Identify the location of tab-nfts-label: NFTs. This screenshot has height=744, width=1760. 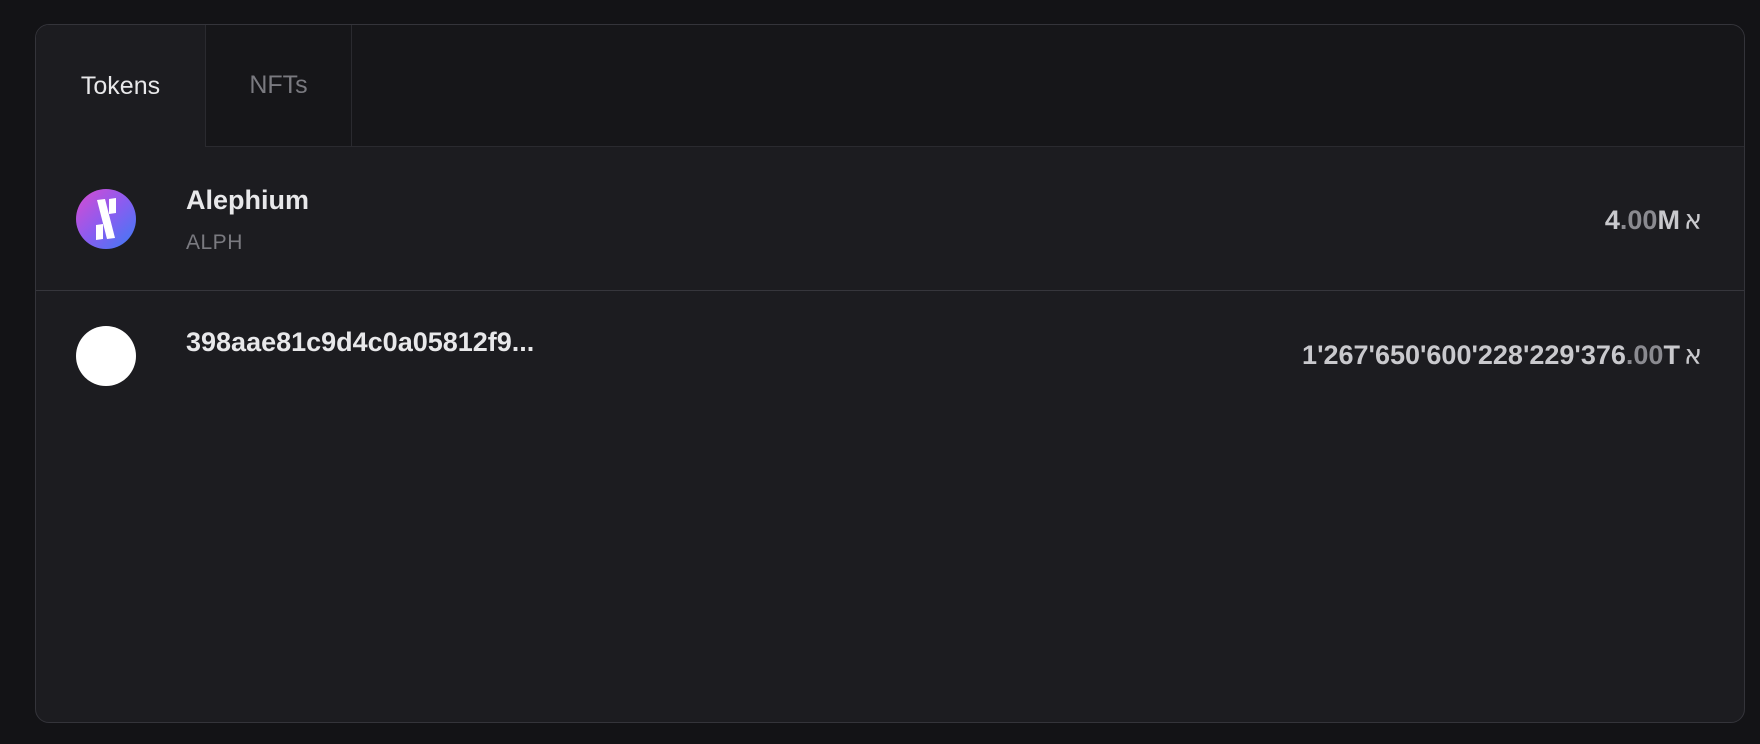
(278, 85).